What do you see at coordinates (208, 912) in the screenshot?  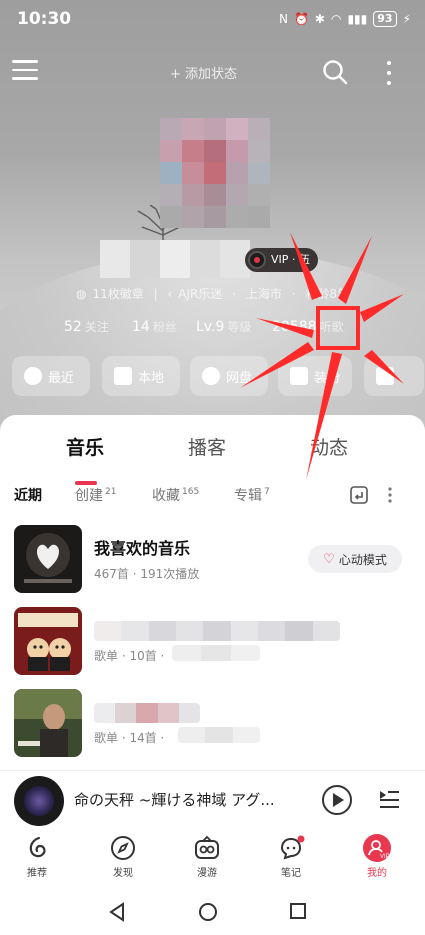 I see `home-icon` at bounding box center [208, 912].